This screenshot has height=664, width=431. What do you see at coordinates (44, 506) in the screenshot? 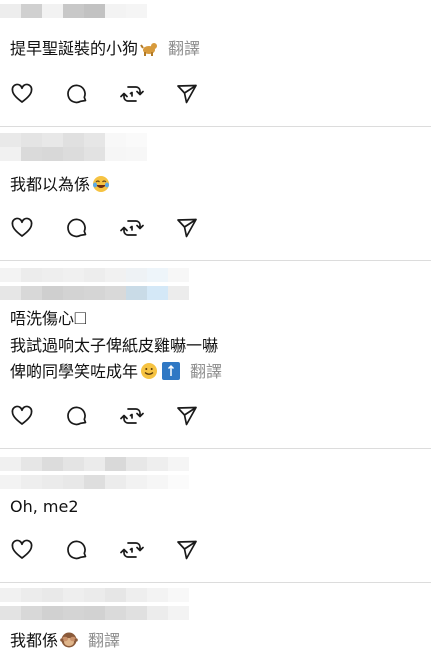
I see `post-text: Oh, me2` at bounding box center [44, 506].